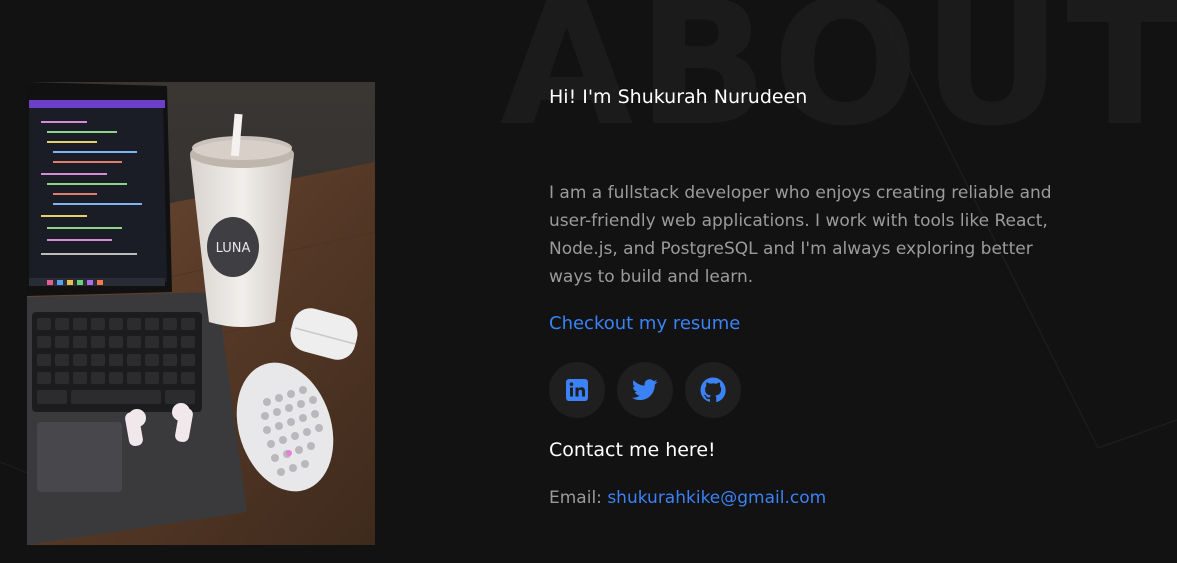  I want to click on email-label: Email:, so click(575, 498).